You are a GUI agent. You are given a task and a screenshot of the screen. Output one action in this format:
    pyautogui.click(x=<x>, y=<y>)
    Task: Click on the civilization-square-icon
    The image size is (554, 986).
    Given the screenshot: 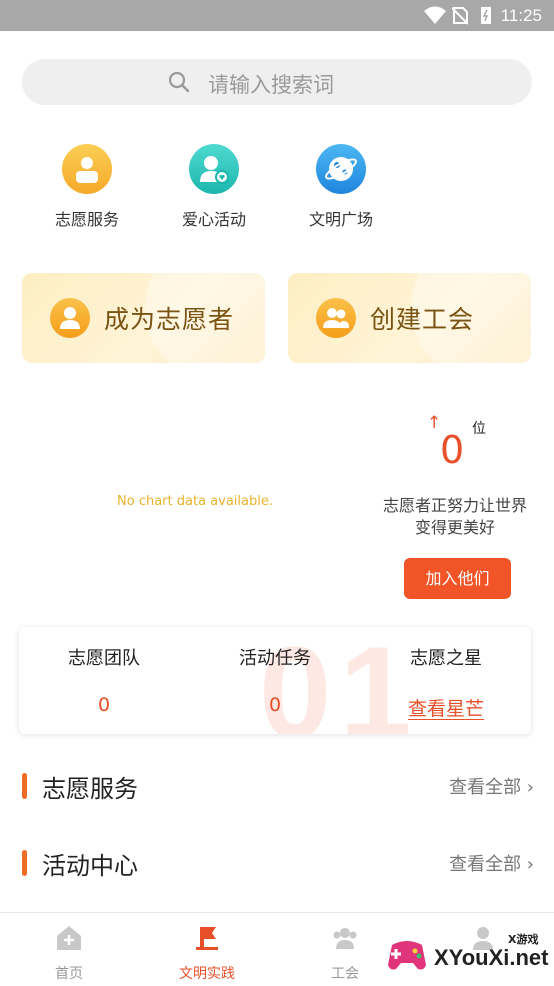 What is the action you would take?
    pyautogui.click(x=341, y=169)
    